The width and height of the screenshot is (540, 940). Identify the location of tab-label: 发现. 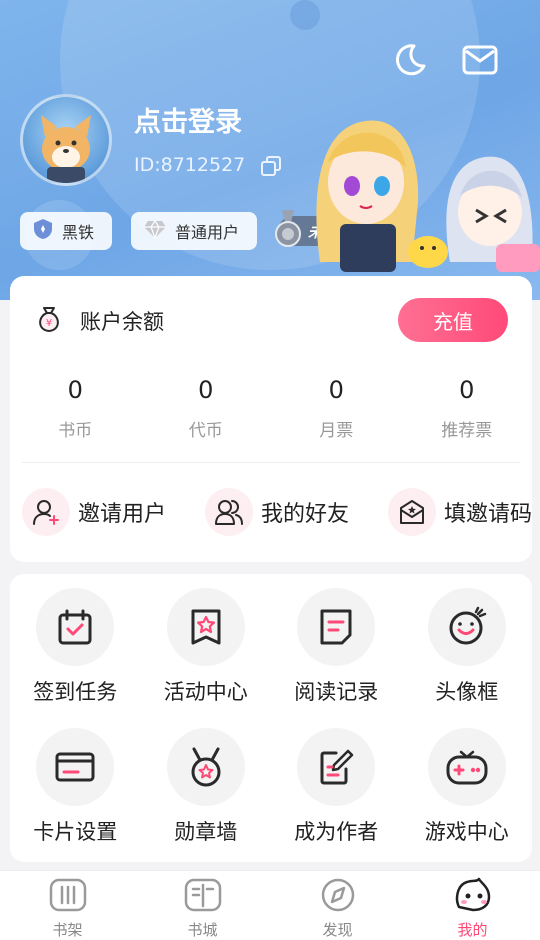
(337, 930).